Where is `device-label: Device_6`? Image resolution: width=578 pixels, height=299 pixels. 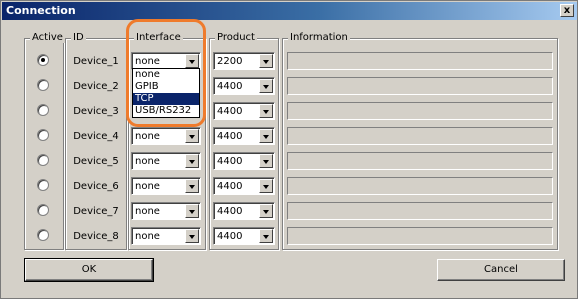 device-label: Device_6 is located at coordinates (96, 186).